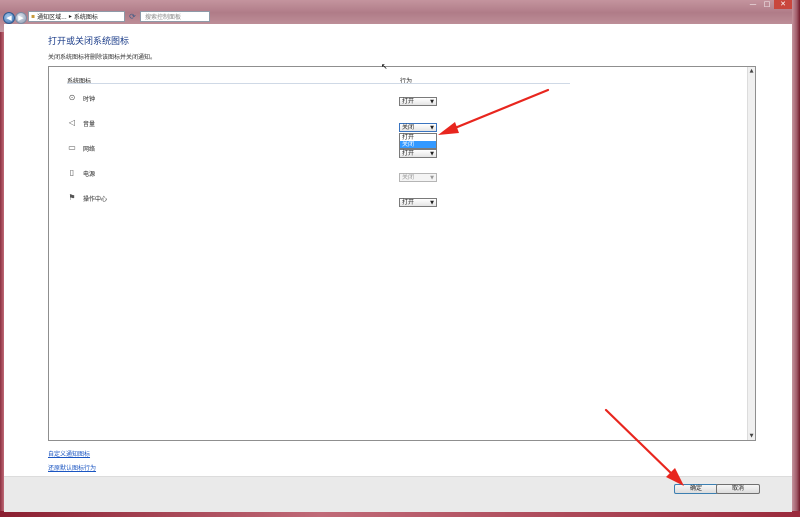 This screenshot has width=800, height=517. Describe the element at coordinates (81, 98) in the screenshot. I see `icon-row-clock: ⊙ 时钟` at that location.